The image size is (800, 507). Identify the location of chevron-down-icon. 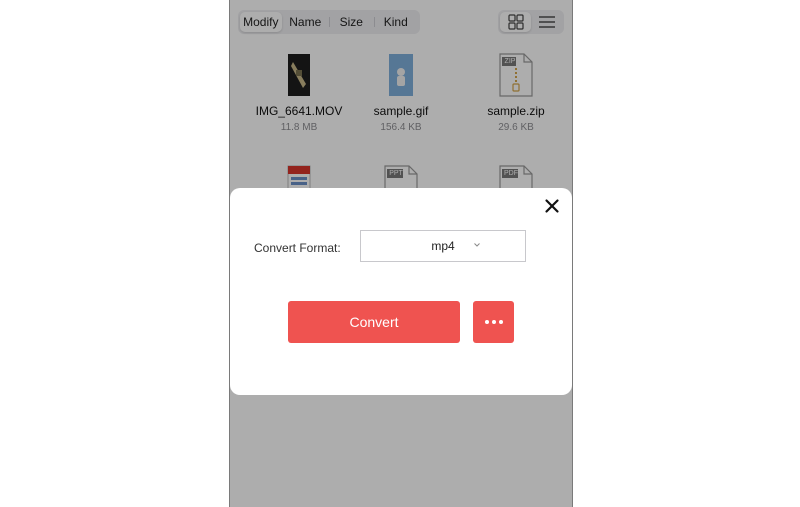
(477, 245).